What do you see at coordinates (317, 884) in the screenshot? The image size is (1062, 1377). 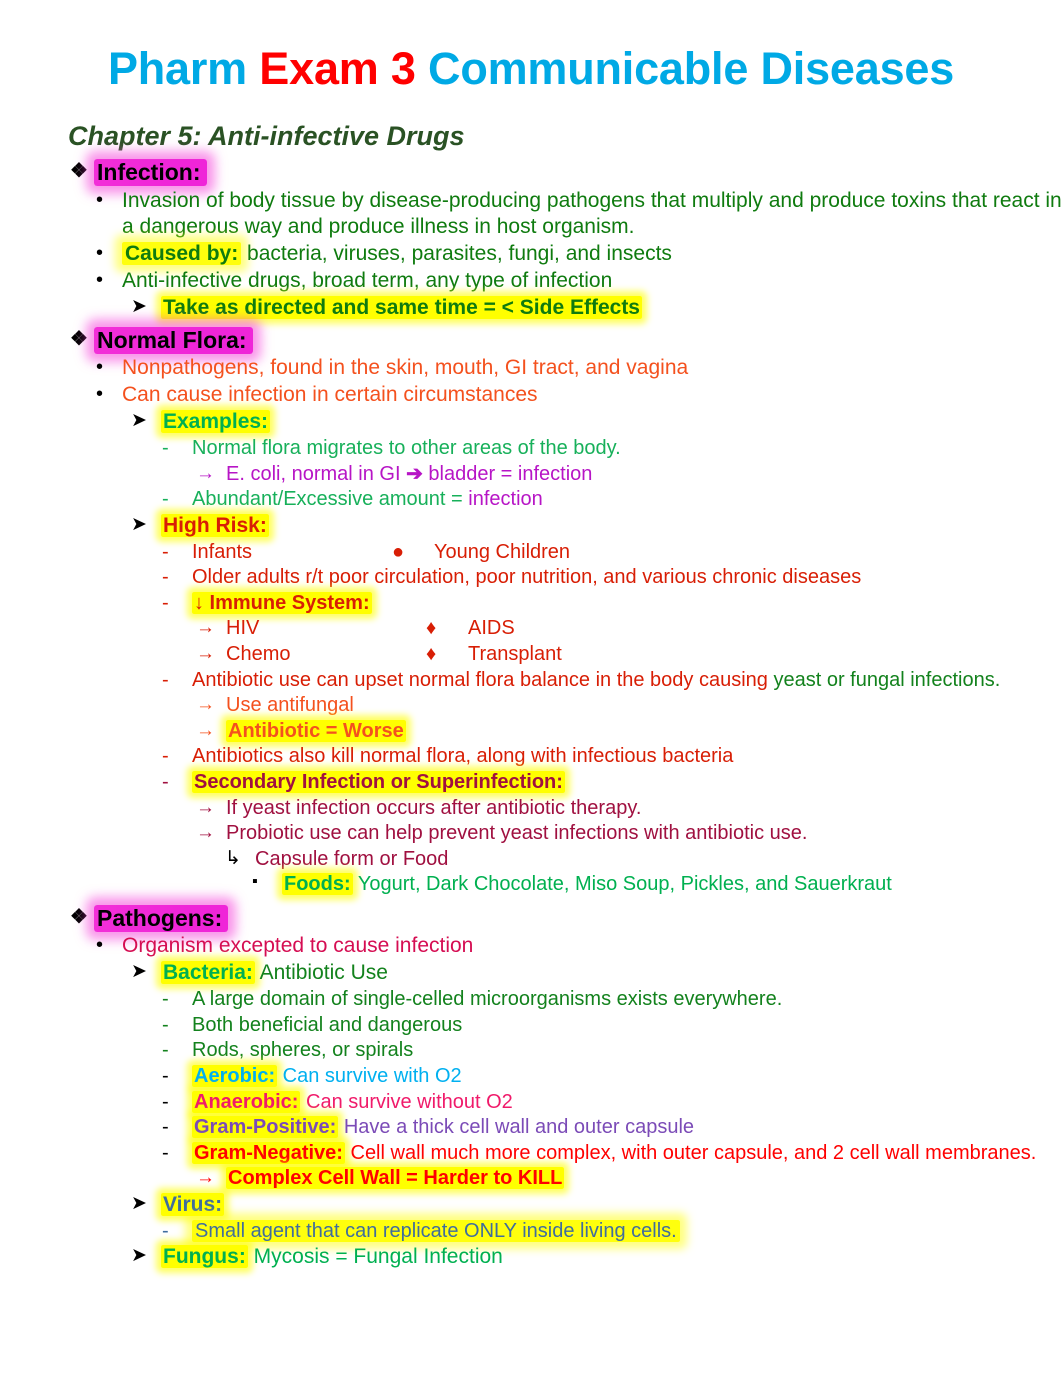 I see `foods-label: Foods:` at bounding box center [317, 884].